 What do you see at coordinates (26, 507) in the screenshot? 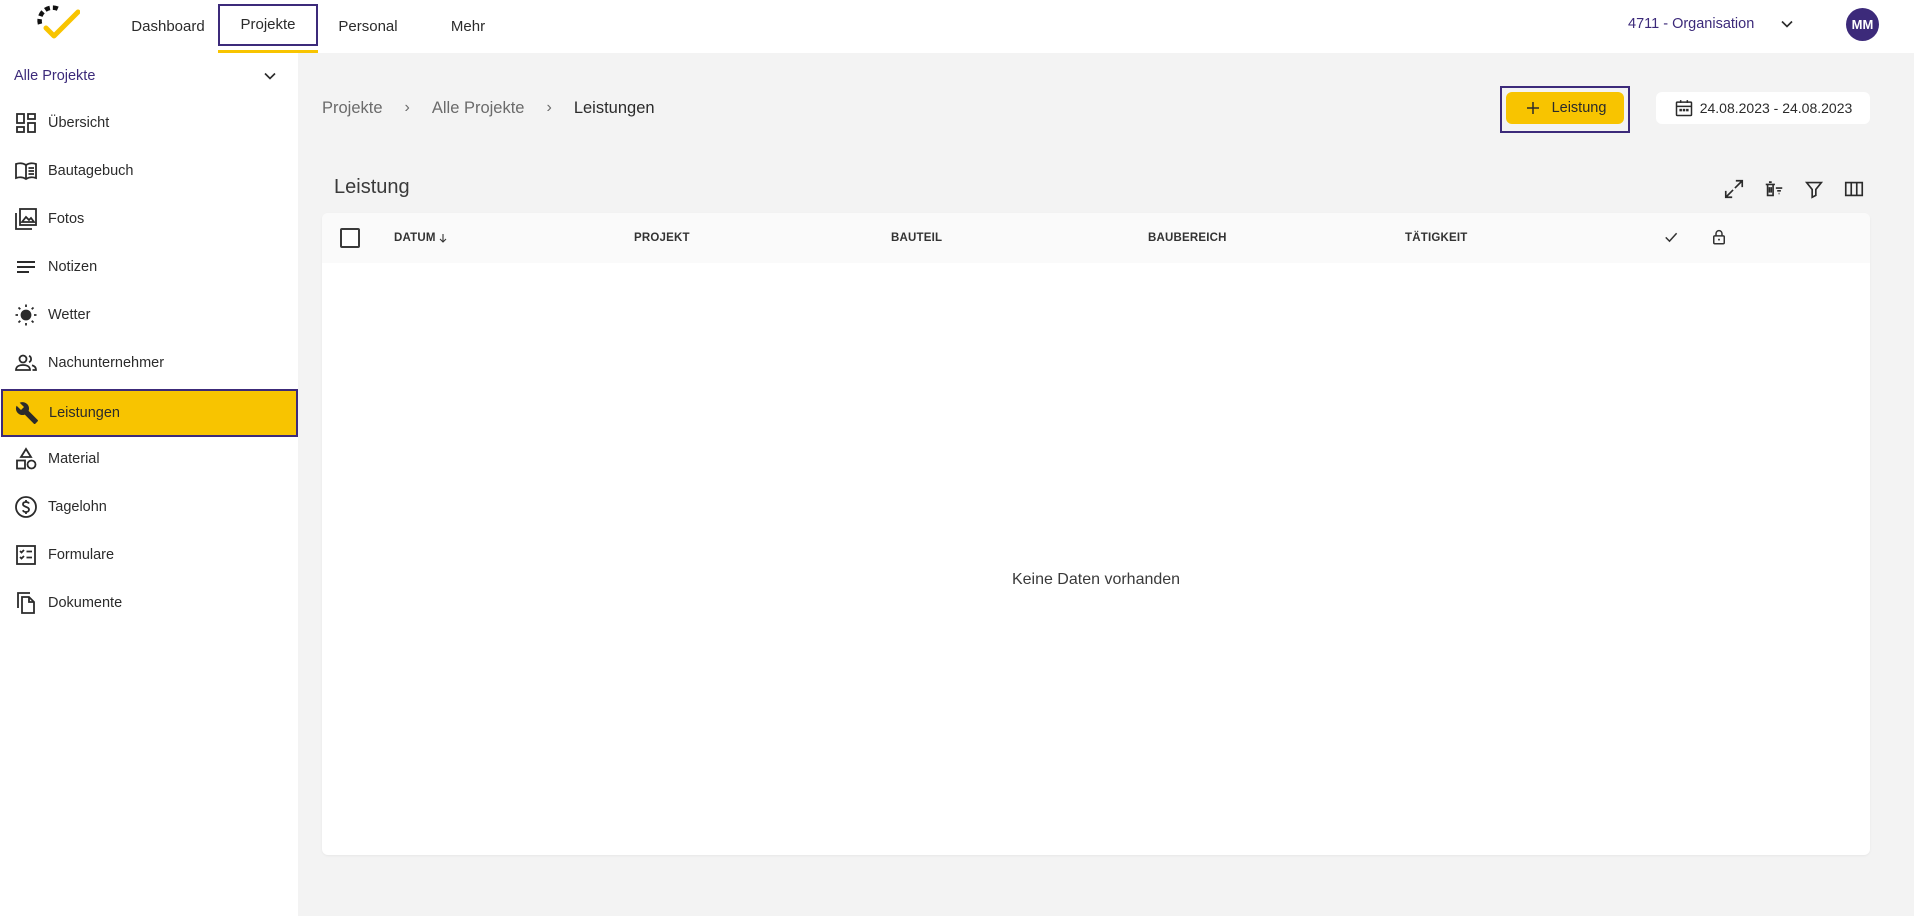
I see `dollar-icon` at bounding box center [26, 507].